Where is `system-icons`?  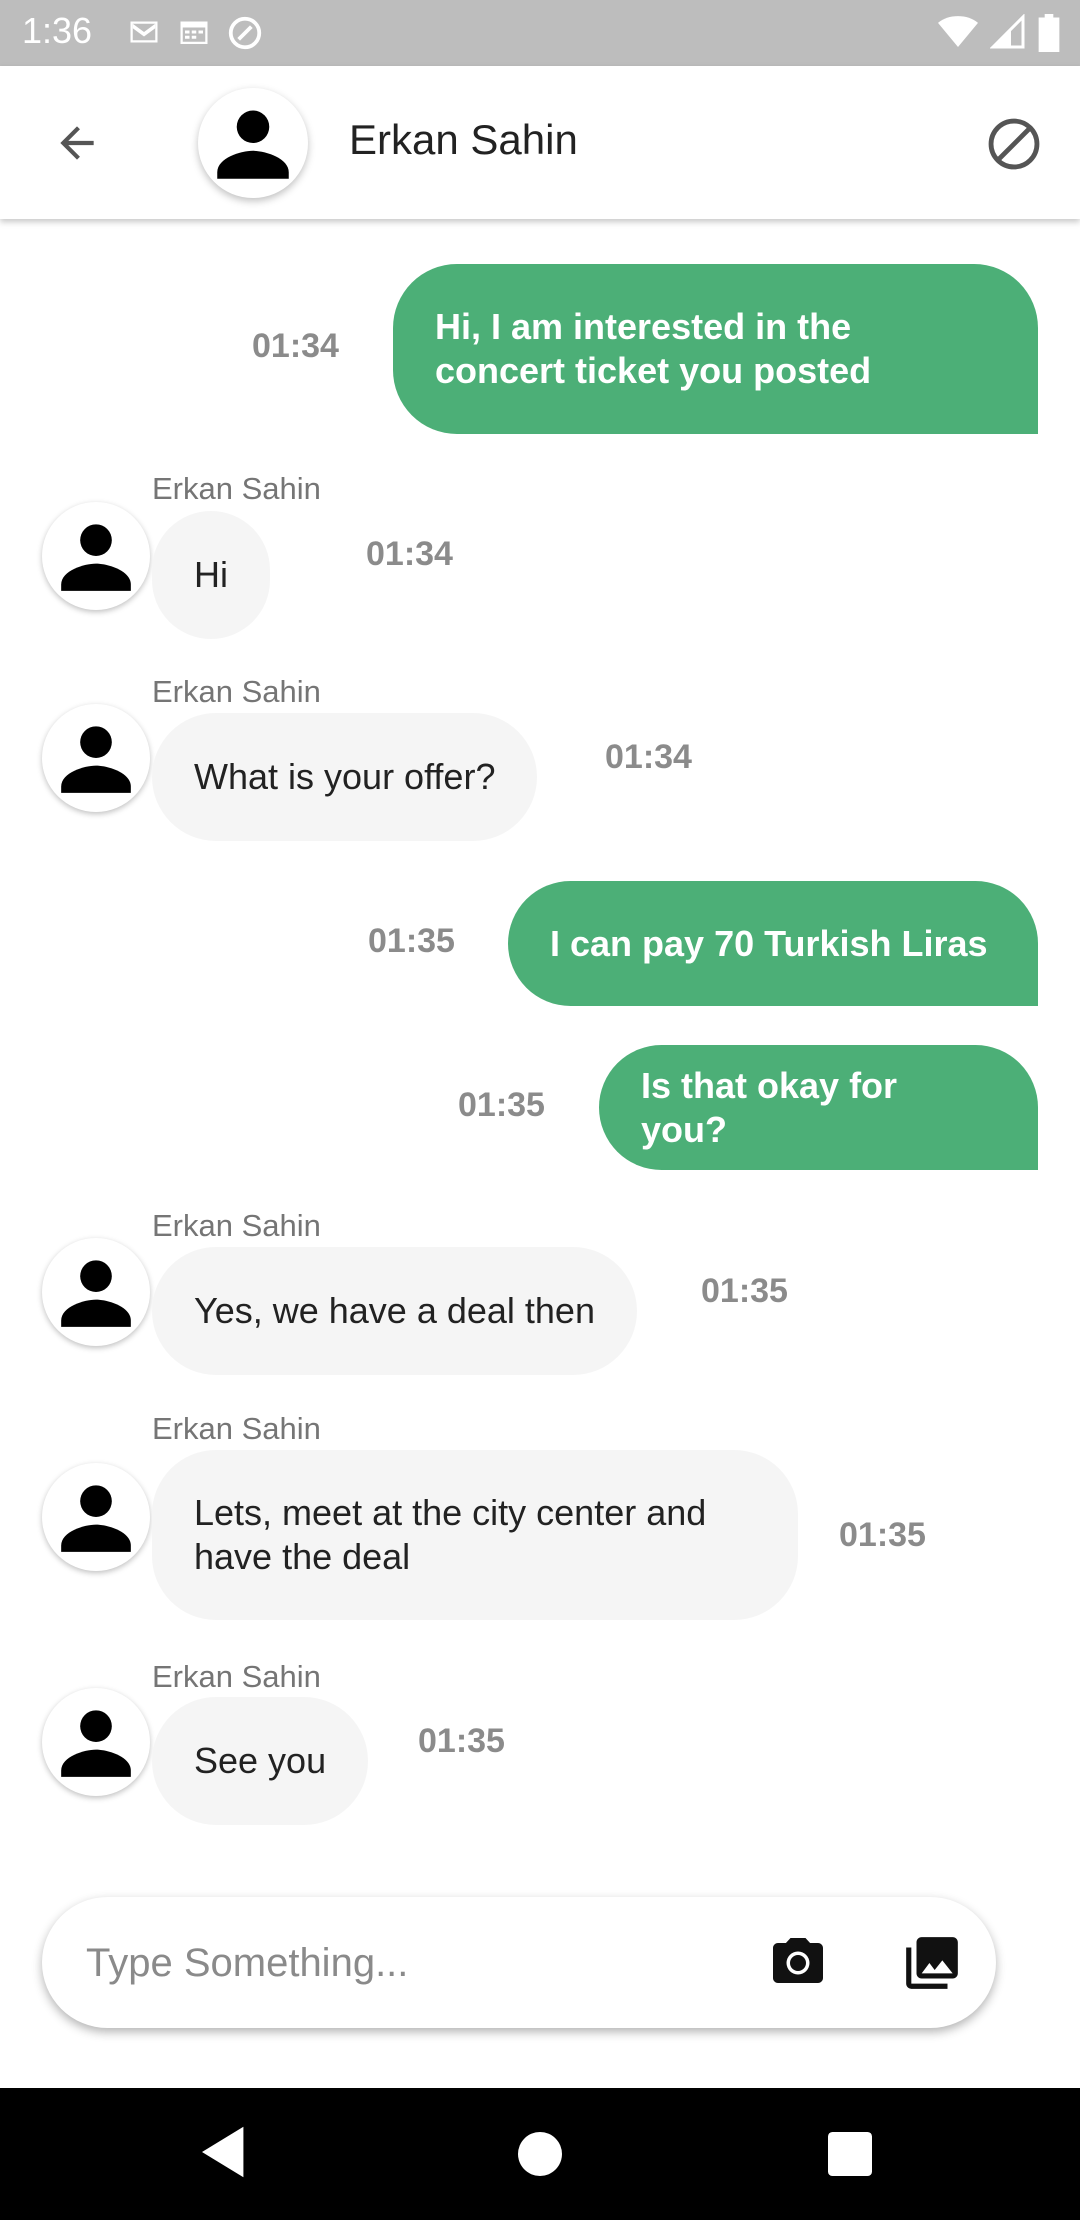
system-icons is located at coordinates (999, 33).